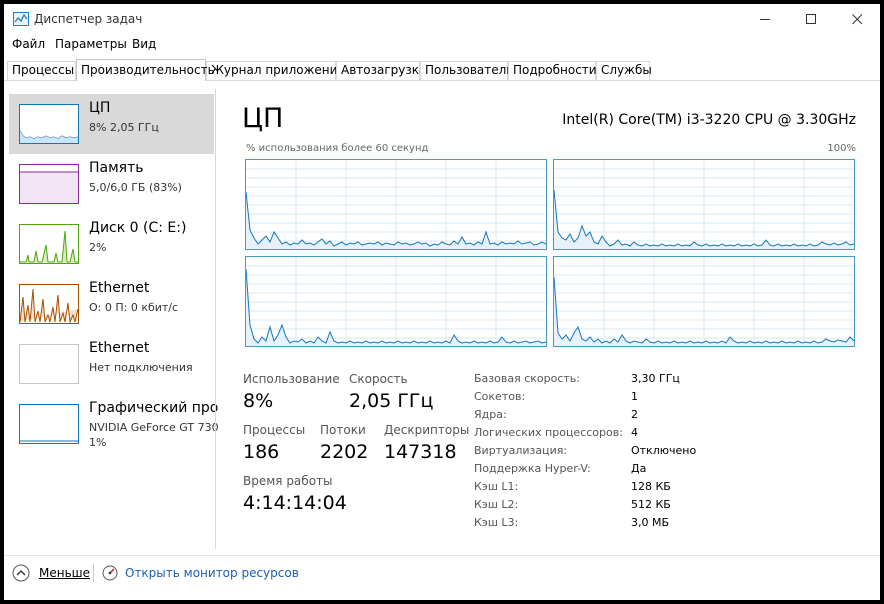 The image size is (884, 604). I want to click on info-label: Сокетов:, so click(500, 396).